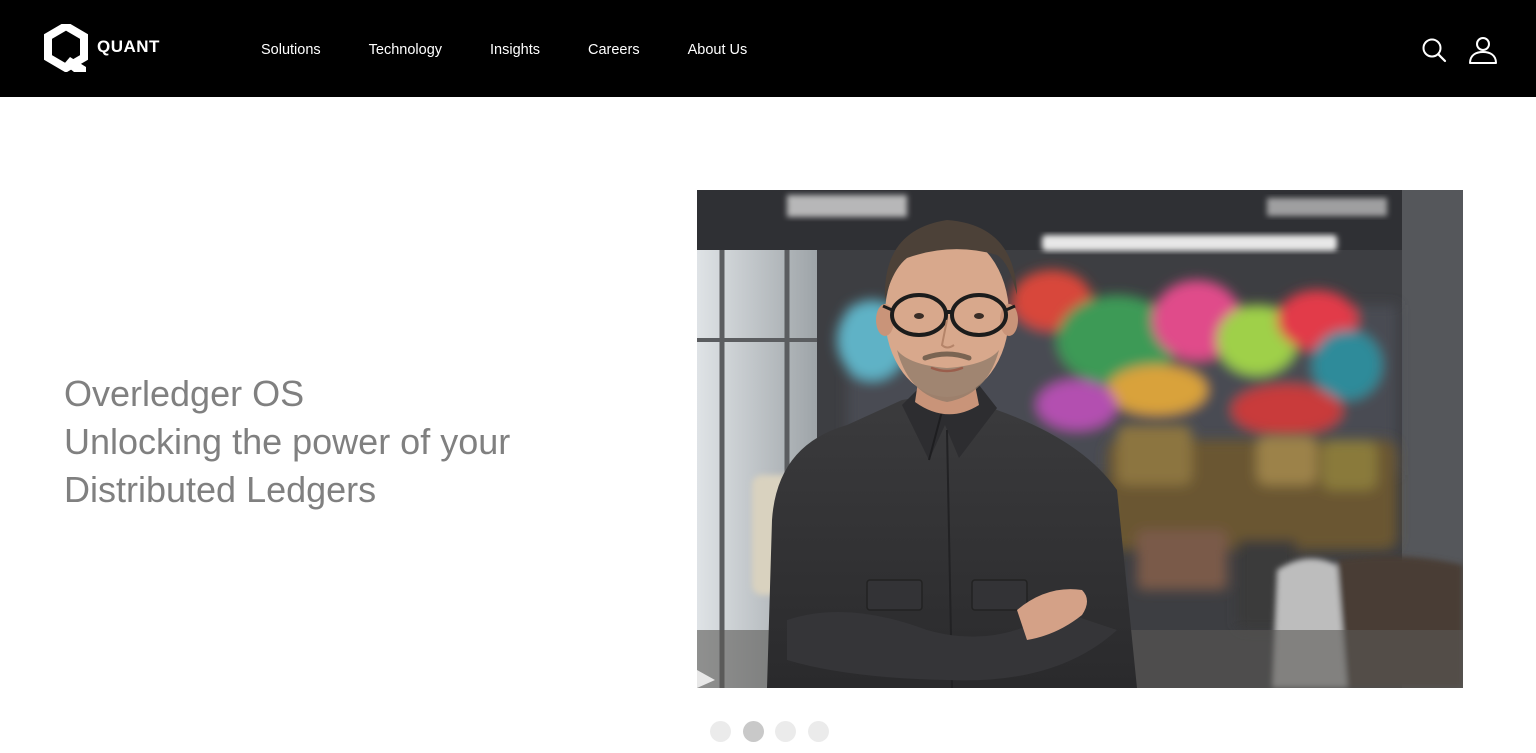 Image resolution: width=1536 pixels, height=753 pixels. I want to click on carousel-pagination, so click(775, 731).